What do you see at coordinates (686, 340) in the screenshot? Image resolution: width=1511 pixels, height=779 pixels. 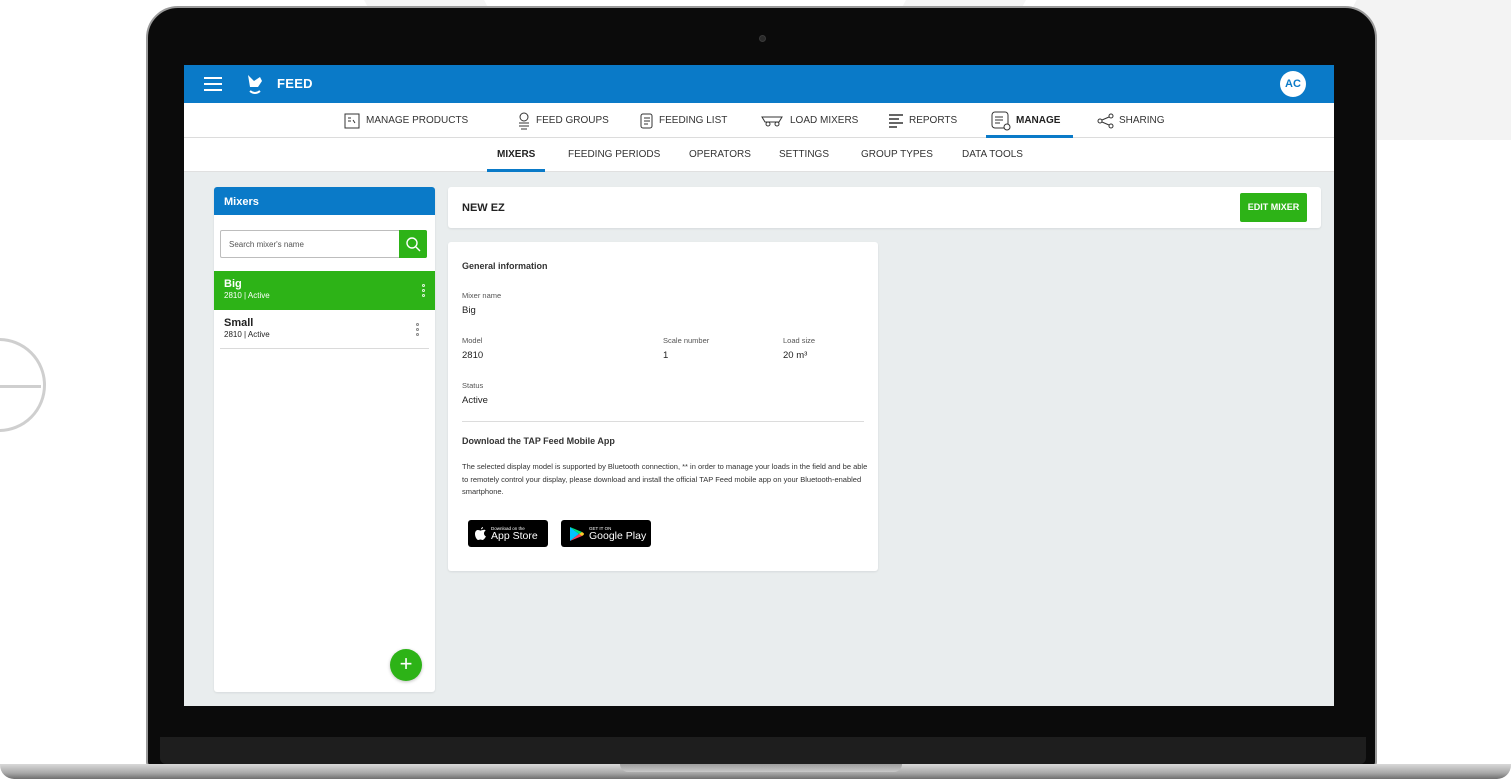 I see `scale-number-label: Scale number` at bounding box center [686, 340].